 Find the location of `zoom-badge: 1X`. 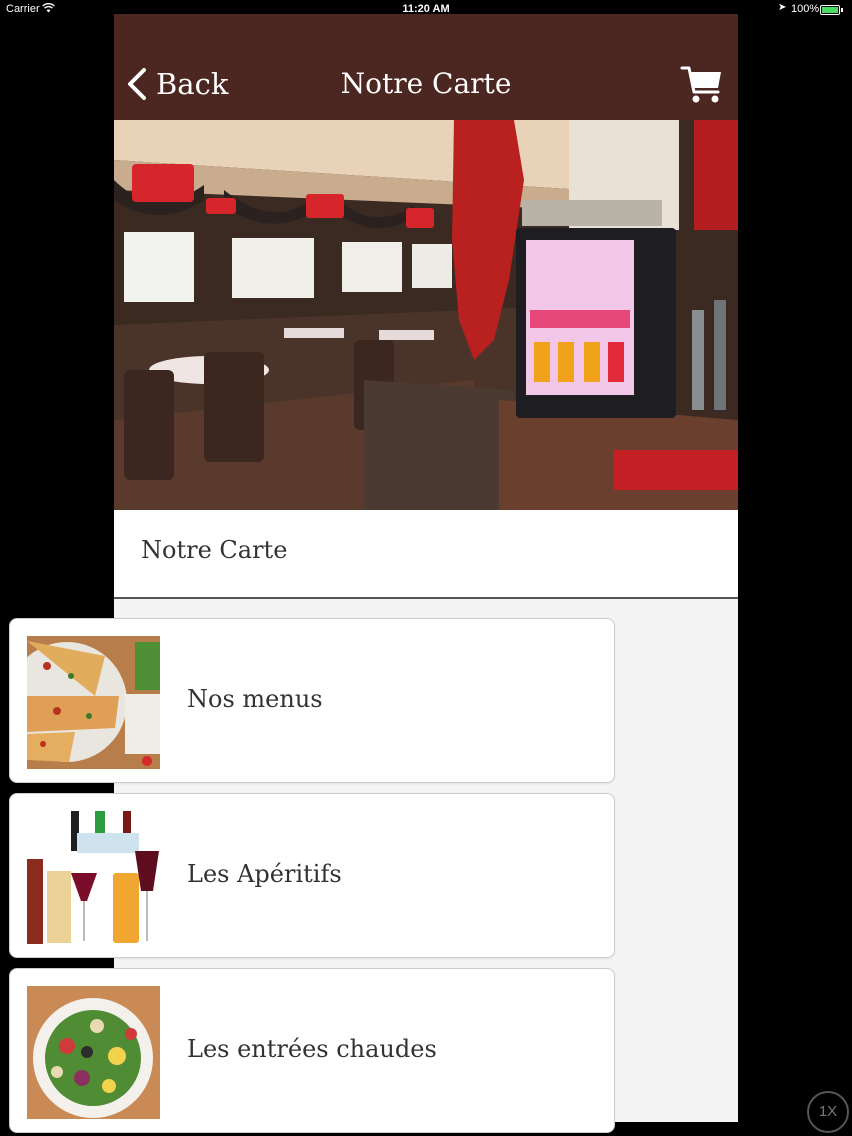

zoom-badge: 1X is located at coordinates (828, 1112).